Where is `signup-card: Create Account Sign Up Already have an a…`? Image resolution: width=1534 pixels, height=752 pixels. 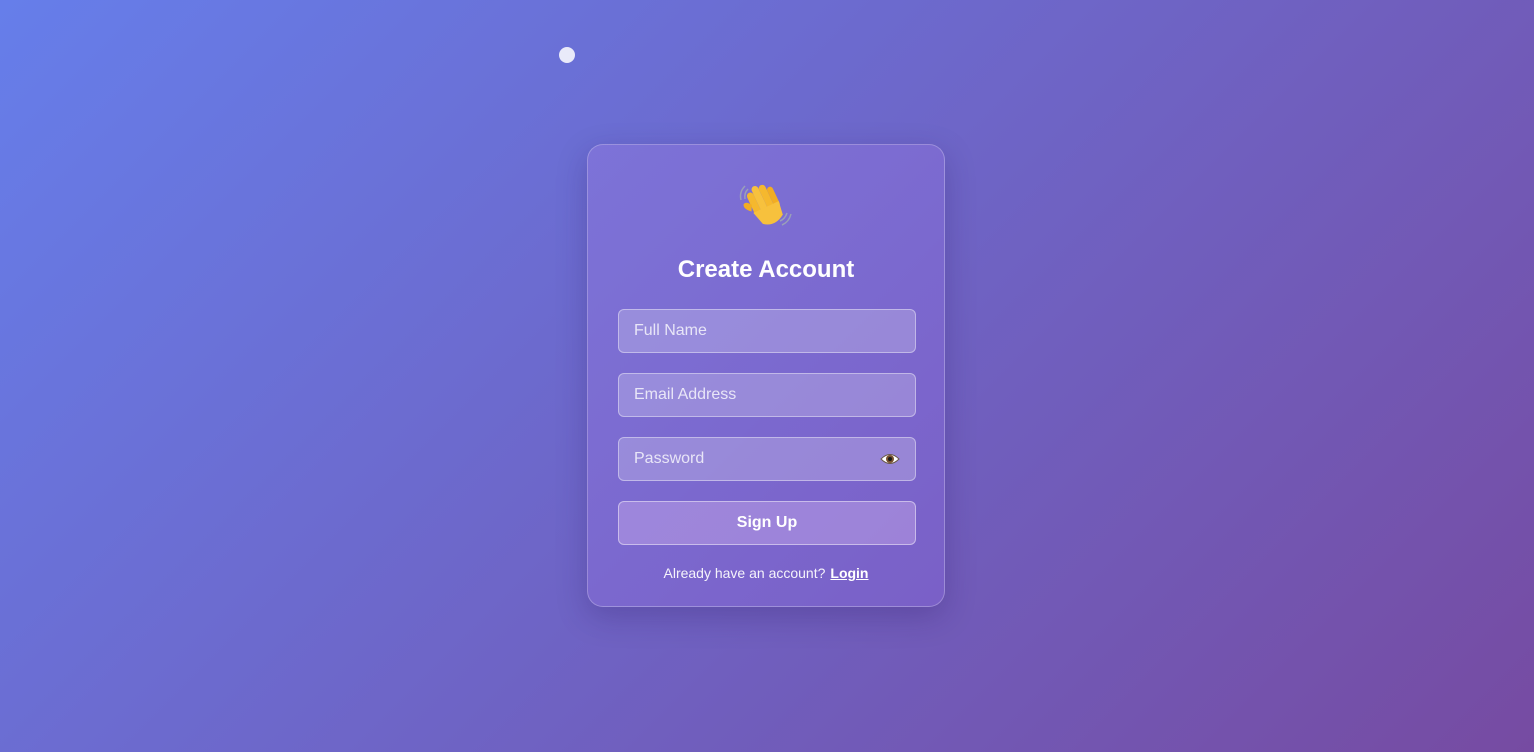 signup-card: Create Account Sign Up Already have an a… is located at coordinates (766, 375).